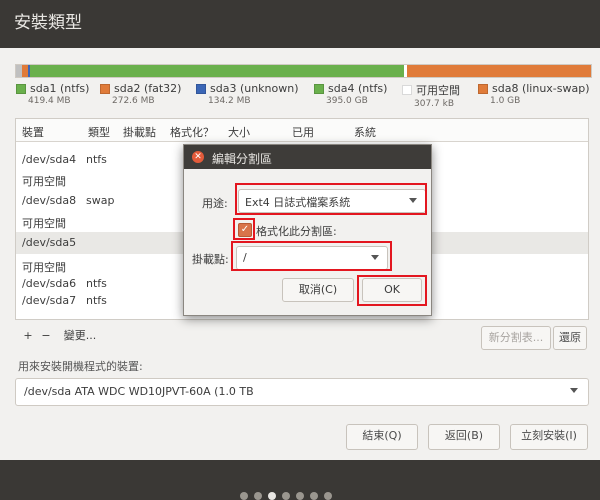 The width and height of the screenshot is (600, 500). What do you see at coordinates (49, 101) in the screenshot?
I see `legend-size: 419.4 MB` at bounding box center [49, 101].